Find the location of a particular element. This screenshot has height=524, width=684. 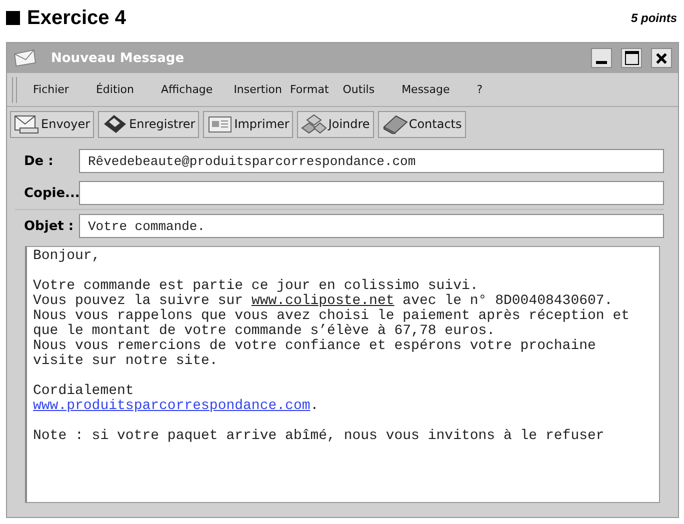

website-link: www.produitsparcorrespondance.com is located at coordinates (171, 406).